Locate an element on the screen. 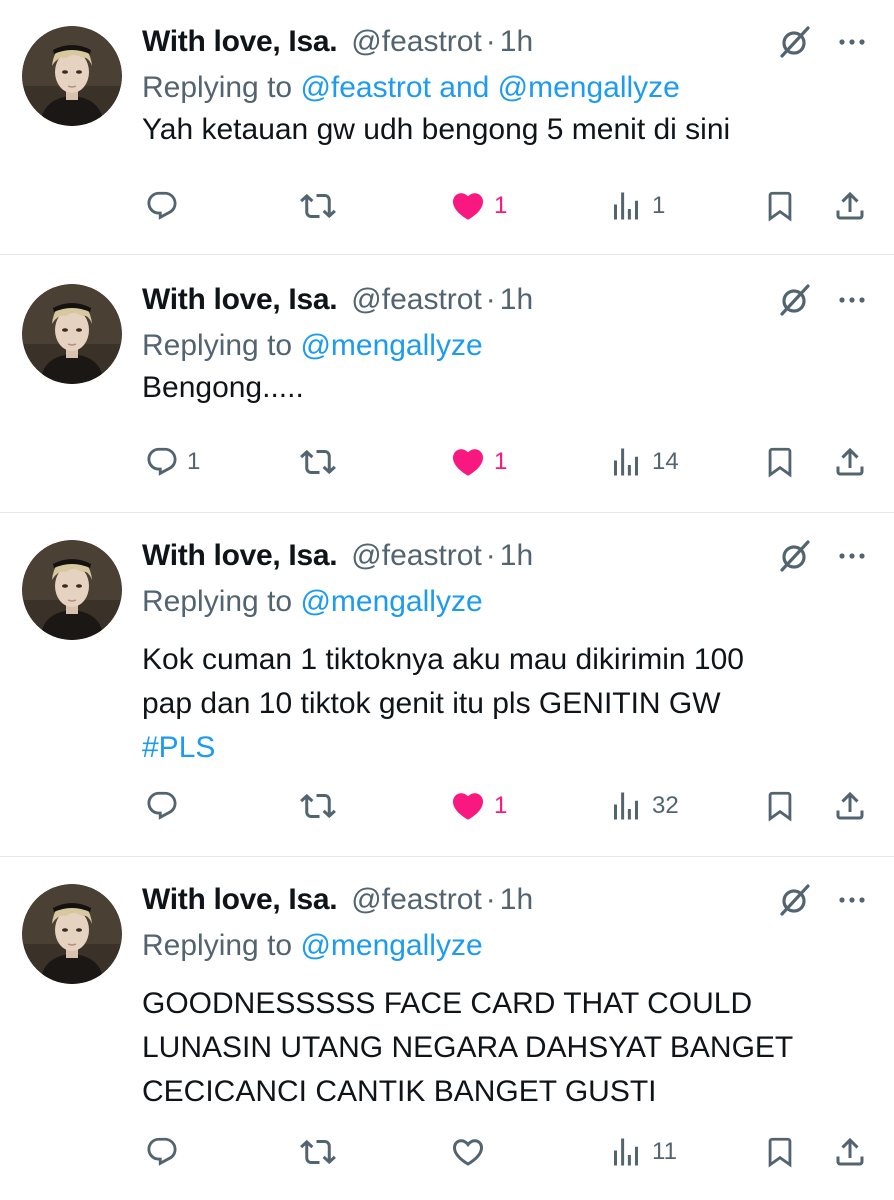 The width and height of the screenshot is (894, 1200). reply-icon is located at coordinates (162, 206).